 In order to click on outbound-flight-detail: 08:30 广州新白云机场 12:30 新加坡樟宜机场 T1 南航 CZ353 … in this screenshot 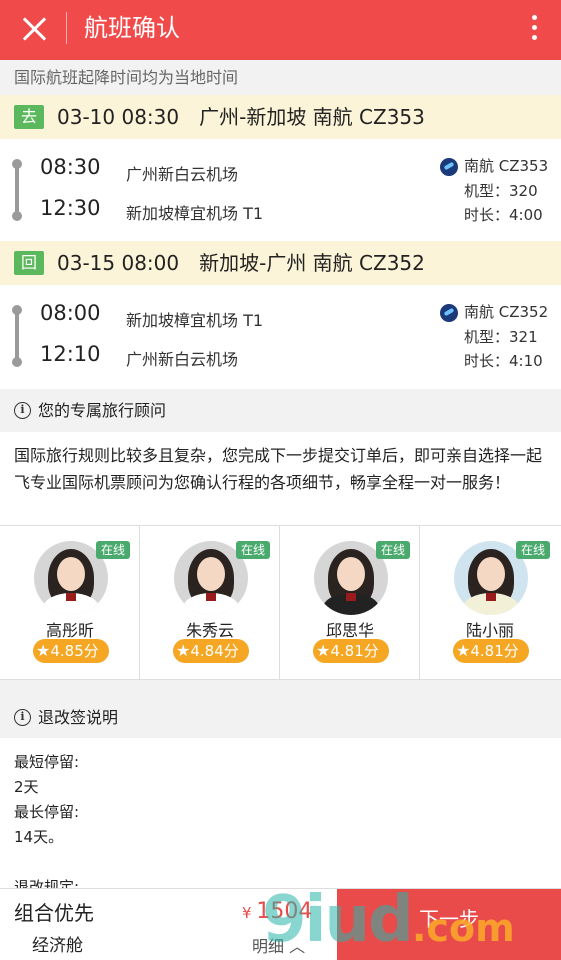, I will do `click(280, 191)`.